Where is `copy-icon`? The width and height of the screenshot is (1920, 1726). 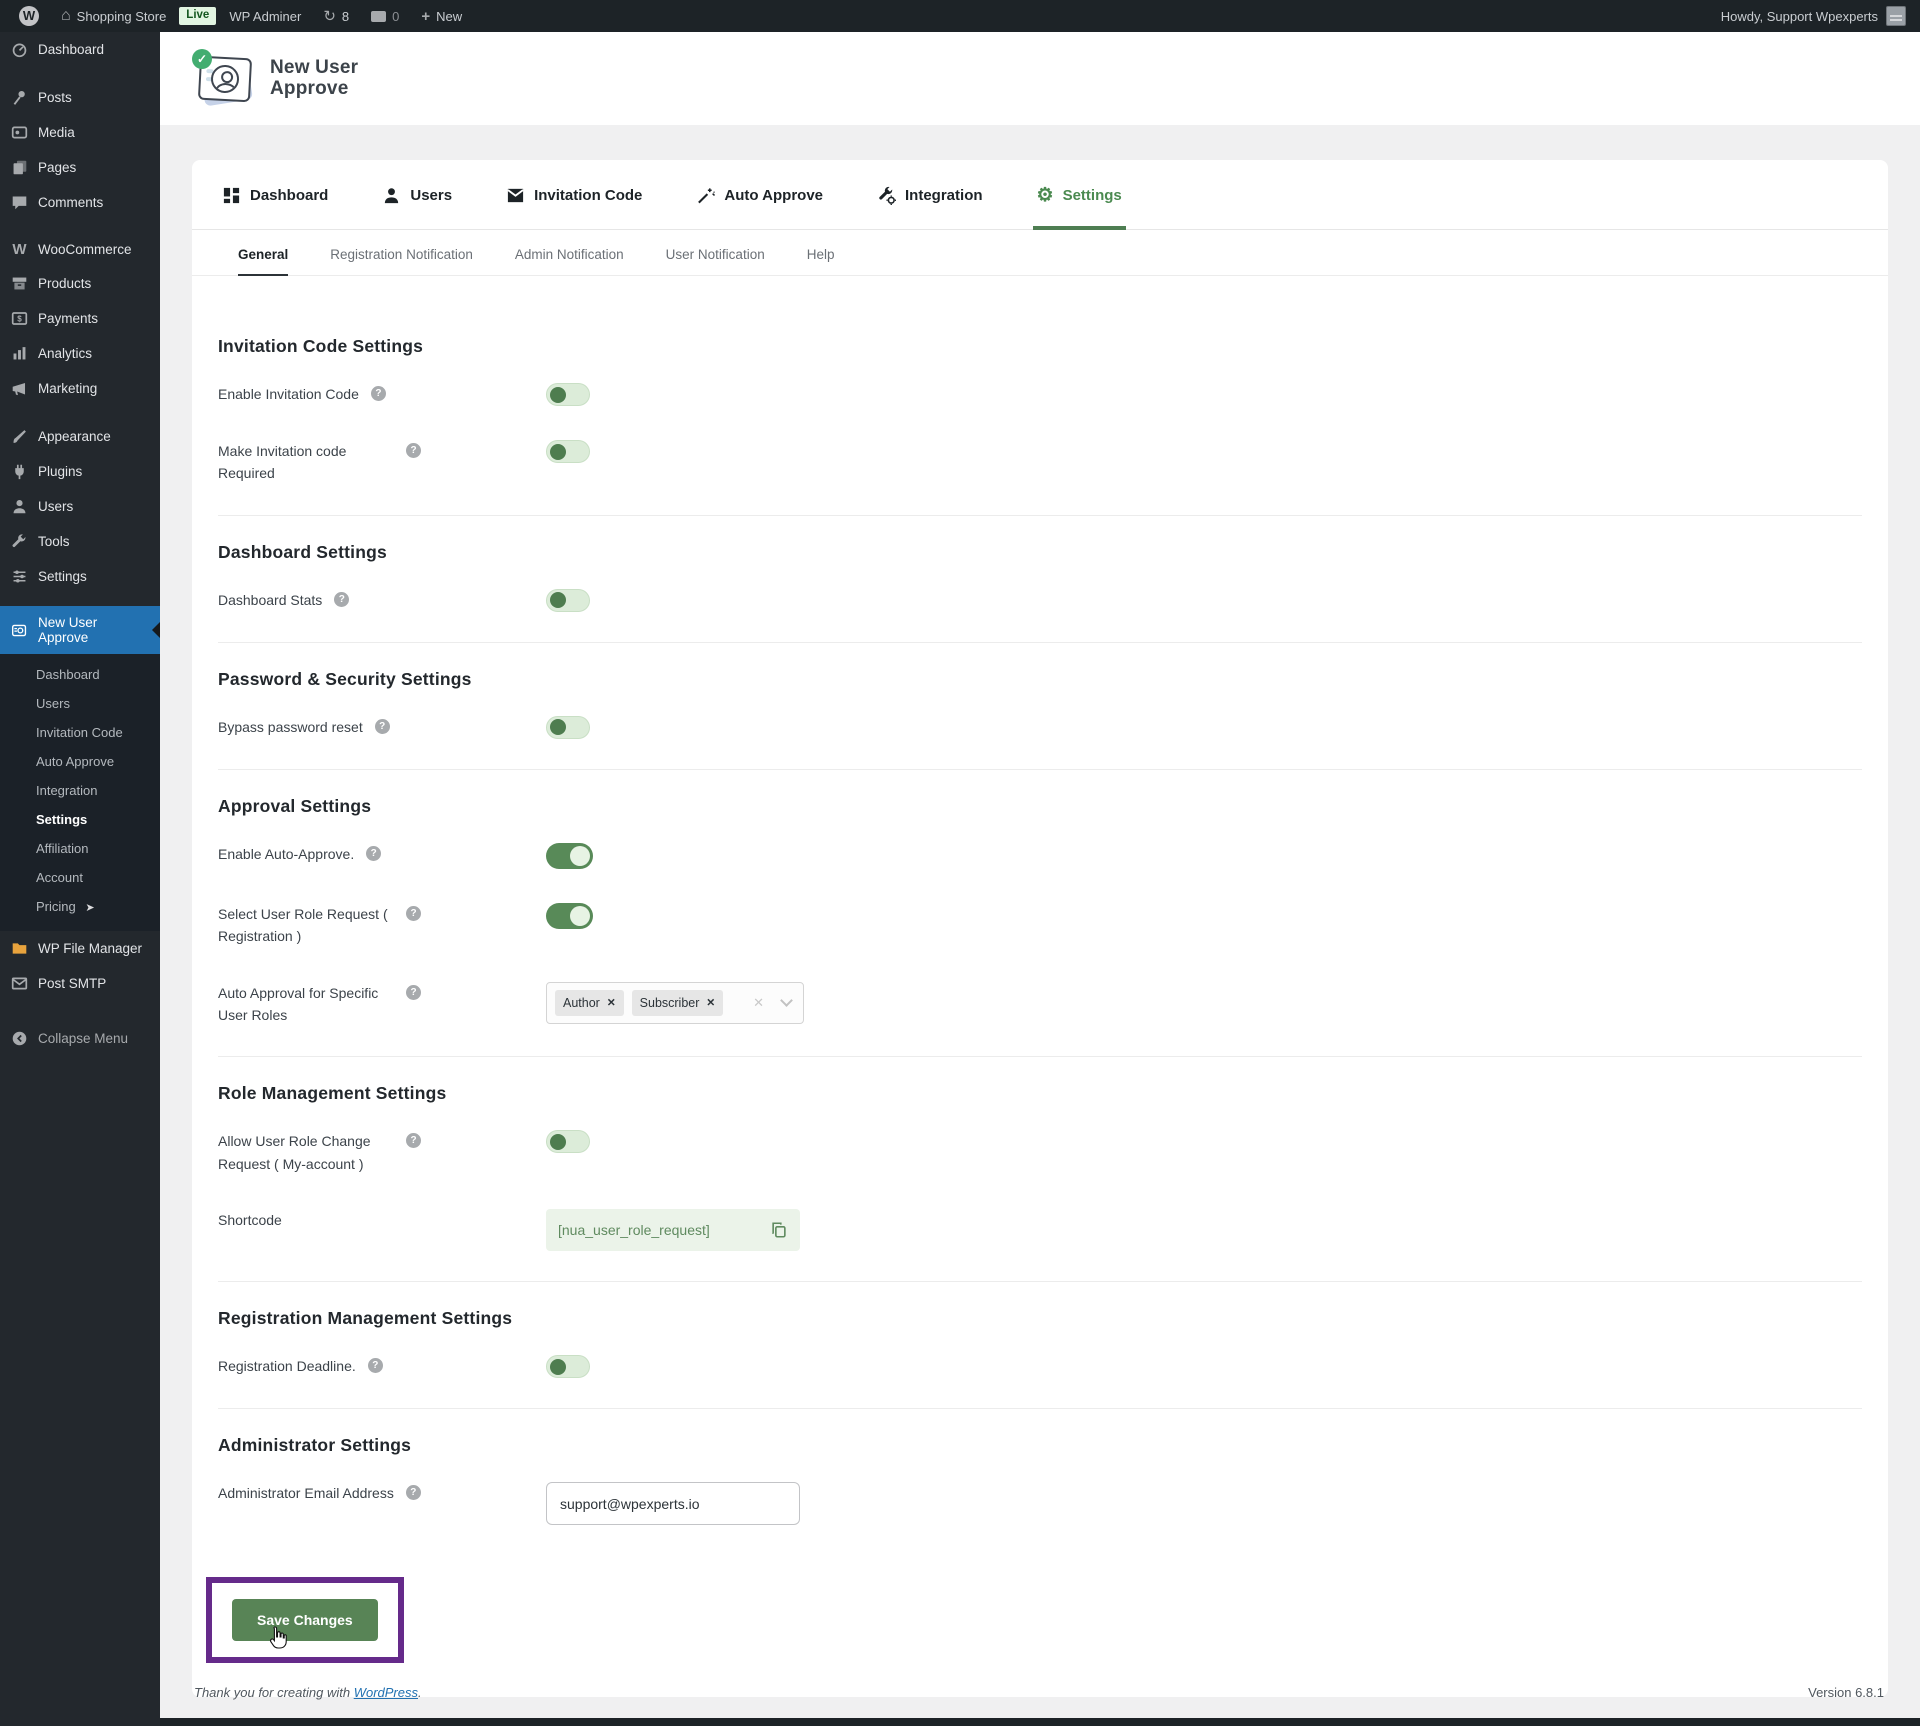 copy-icon is located at coordinates (779, 1230).